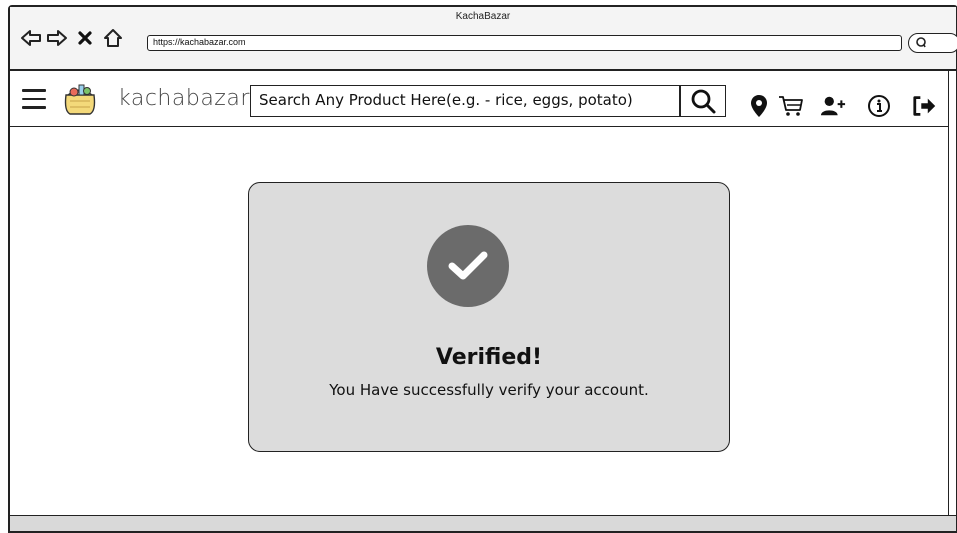  I want to click on search-icon, so click(703, 101).